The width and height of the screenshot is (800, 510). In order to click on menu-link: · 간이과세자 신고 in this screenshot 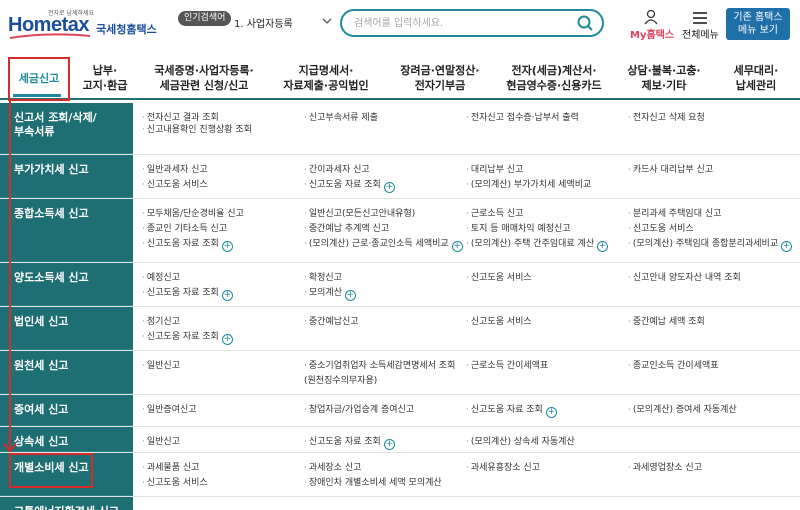, I will do `click(337, 170)`.